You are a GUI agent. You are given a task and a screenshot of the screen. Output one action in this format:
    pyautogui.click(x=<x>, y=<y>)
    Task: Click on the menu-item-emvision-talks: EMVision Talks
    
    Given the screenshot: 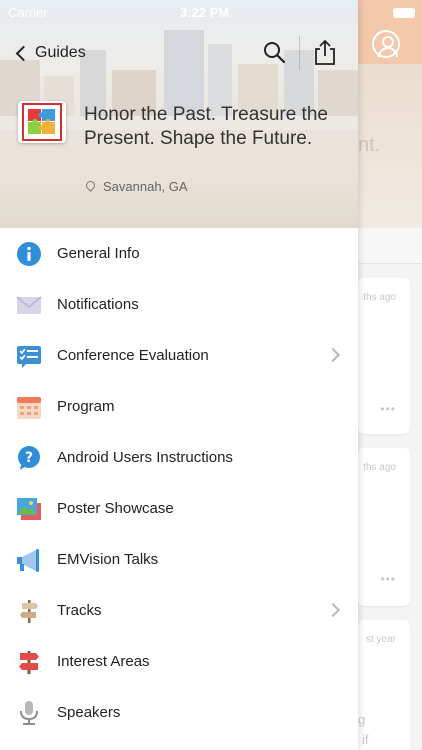 What is the action you would take?
    pyautogui.click(x=179, y=559)
    